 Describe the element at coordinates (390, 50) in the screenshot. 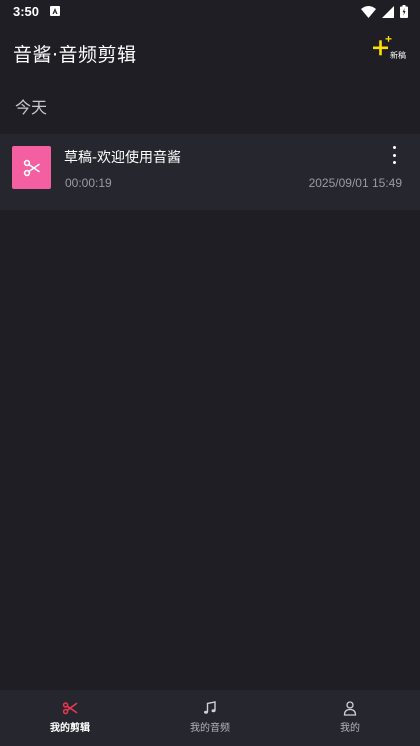

I see `new-draft-button: 新稿` at that location.